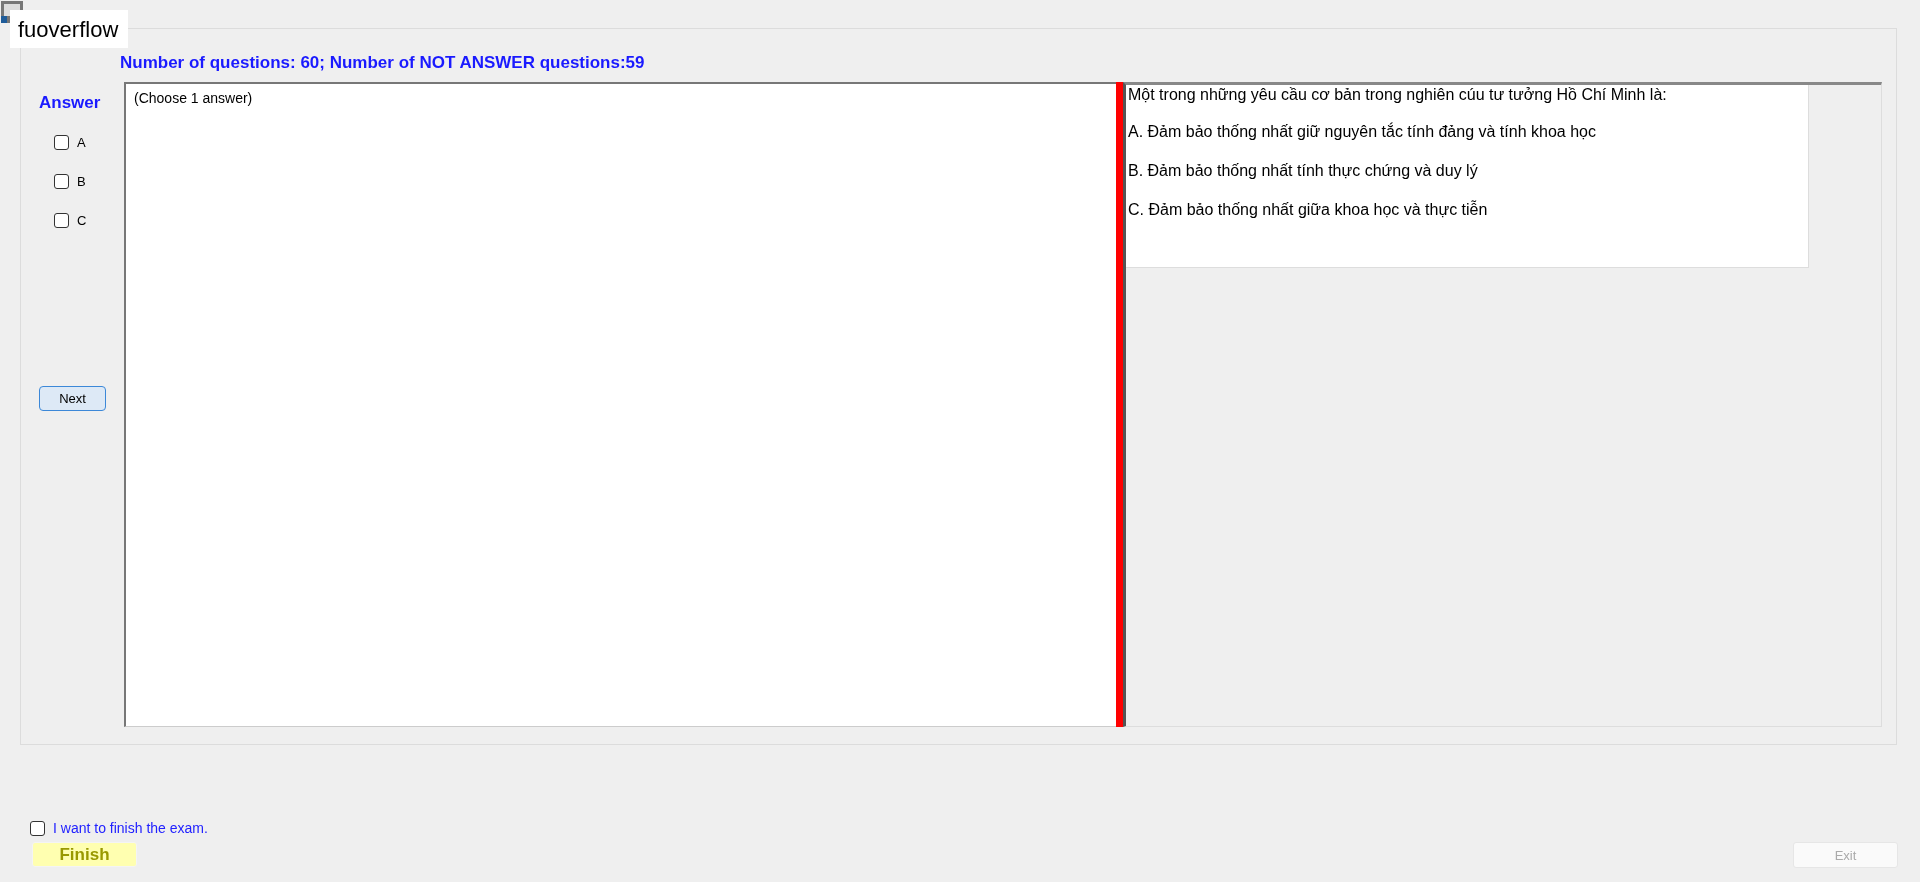  I want to click on finish-checkbox, so click(37, 828).